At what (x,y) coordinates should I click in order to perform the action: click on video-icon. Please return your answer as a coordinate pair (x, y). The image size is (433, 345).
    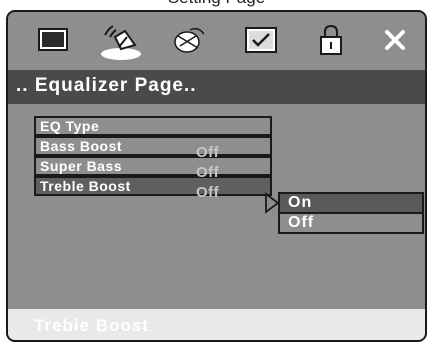
    Looking at the image, I should click on (189, 40).